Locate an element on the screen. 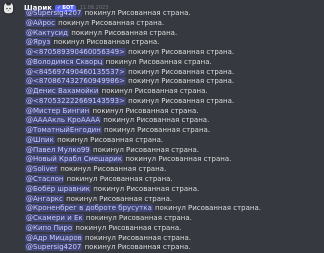 The width and height of the screenshot is (324, 253). message-line: @Кипо Пиро покинул Рисованная страна. is located at coordinates (174, 228).